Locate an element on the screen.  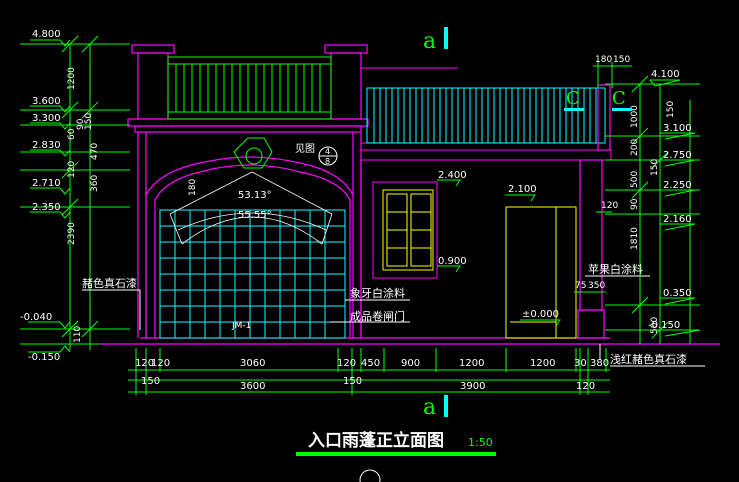
bdim-1200a: 1200 is located at coordinates (471, 363).